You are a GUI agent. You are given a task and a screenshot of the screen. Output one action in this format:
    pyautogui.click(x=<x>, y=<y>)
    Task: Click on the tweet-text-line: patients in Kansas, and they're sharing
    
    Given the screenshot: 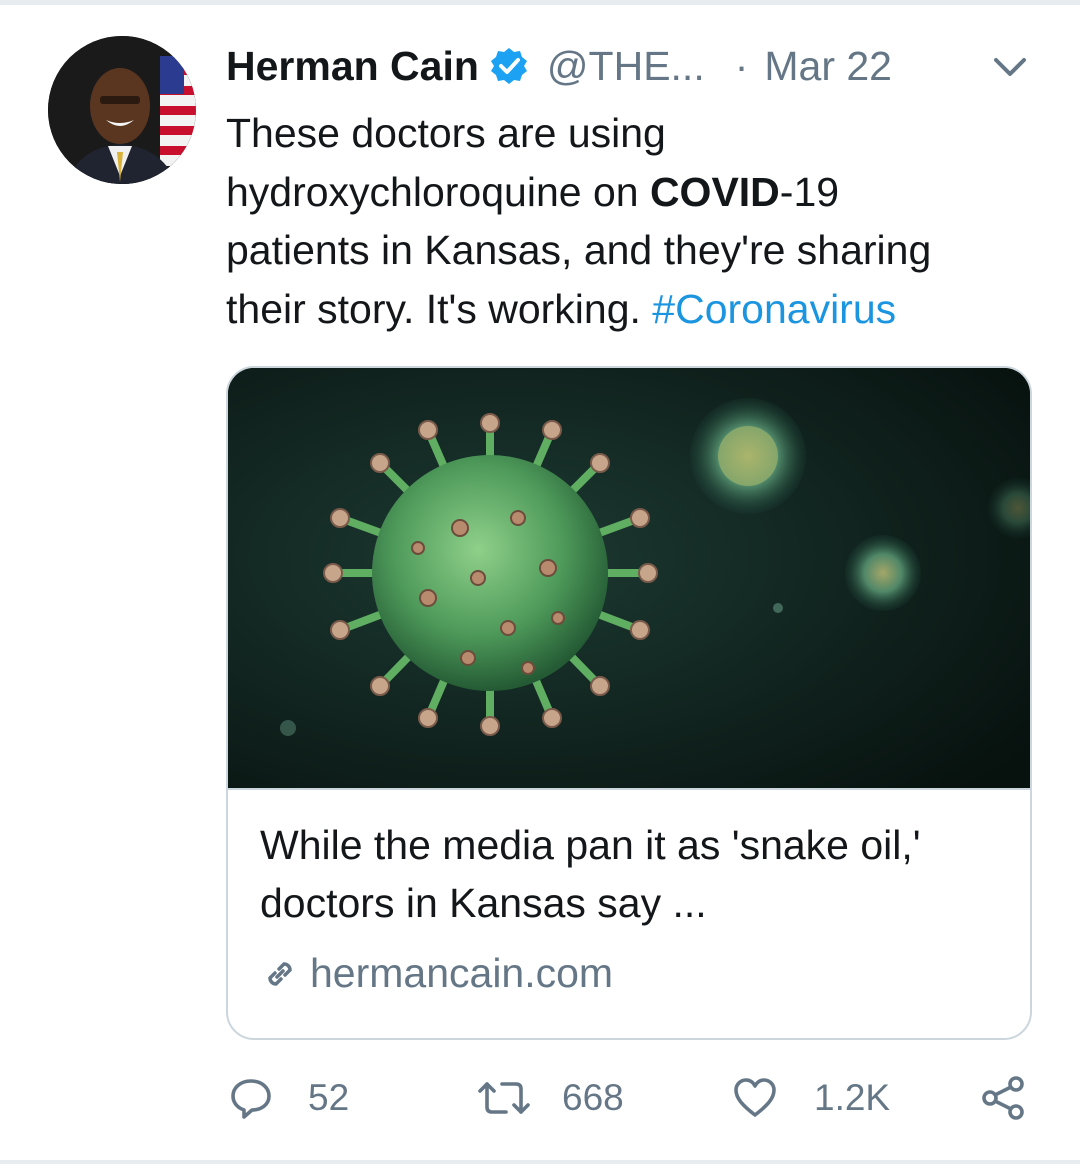 What is the action you would take?
    pyautogui.click(x=579, y=250)
    